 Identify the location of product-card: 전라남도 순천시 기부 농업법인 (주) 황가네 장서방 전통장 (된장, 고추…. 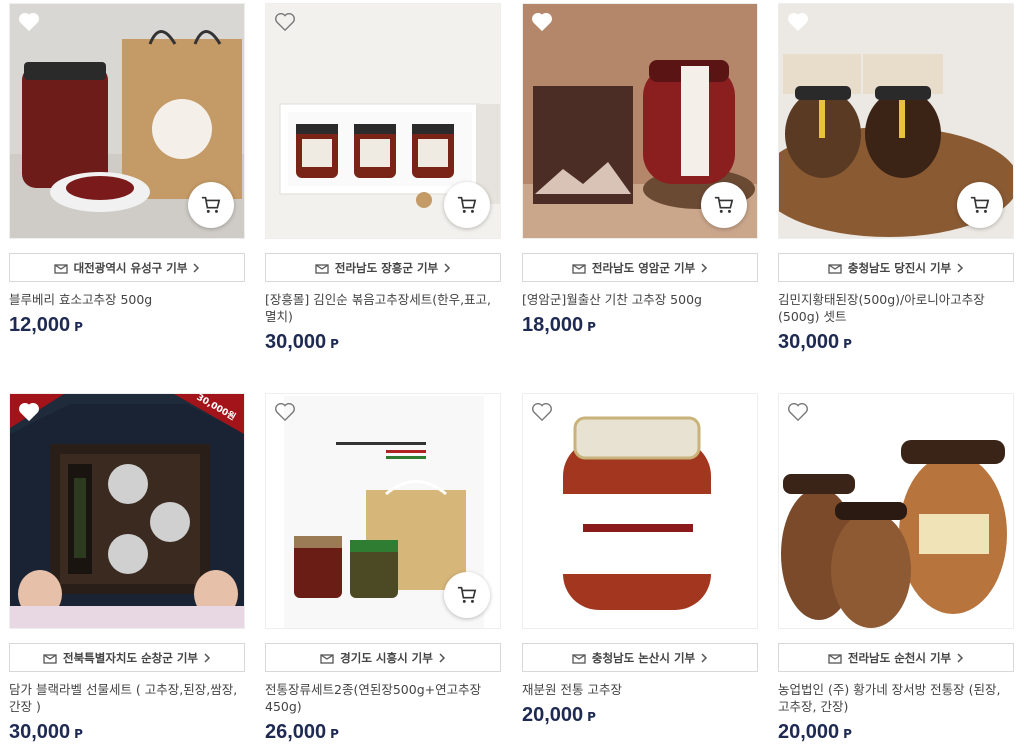
(896, 568).